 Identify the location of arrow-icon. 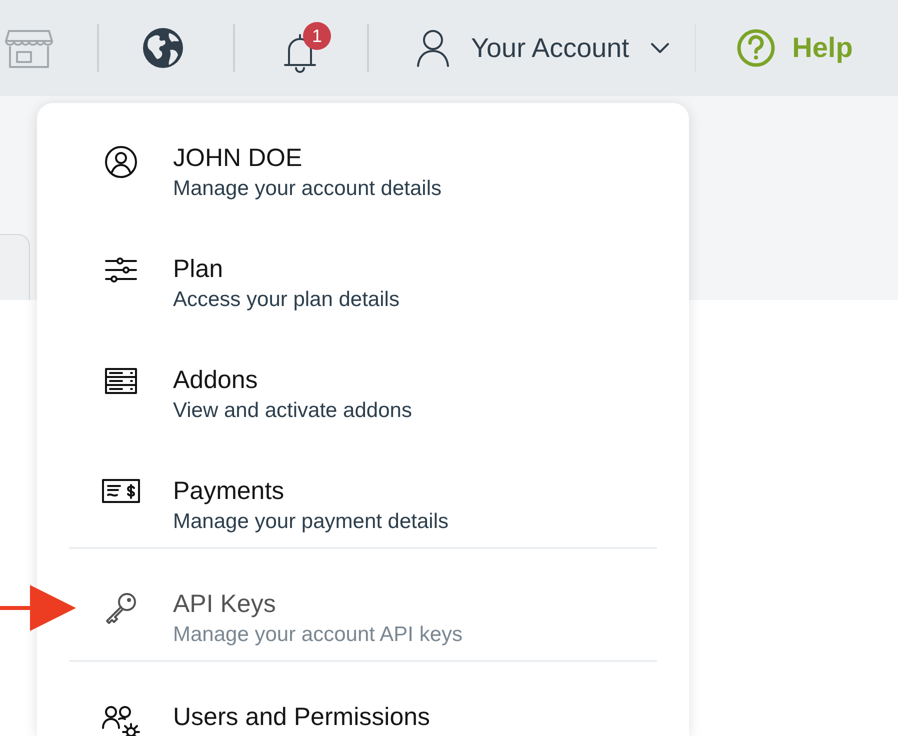
(38, 608).